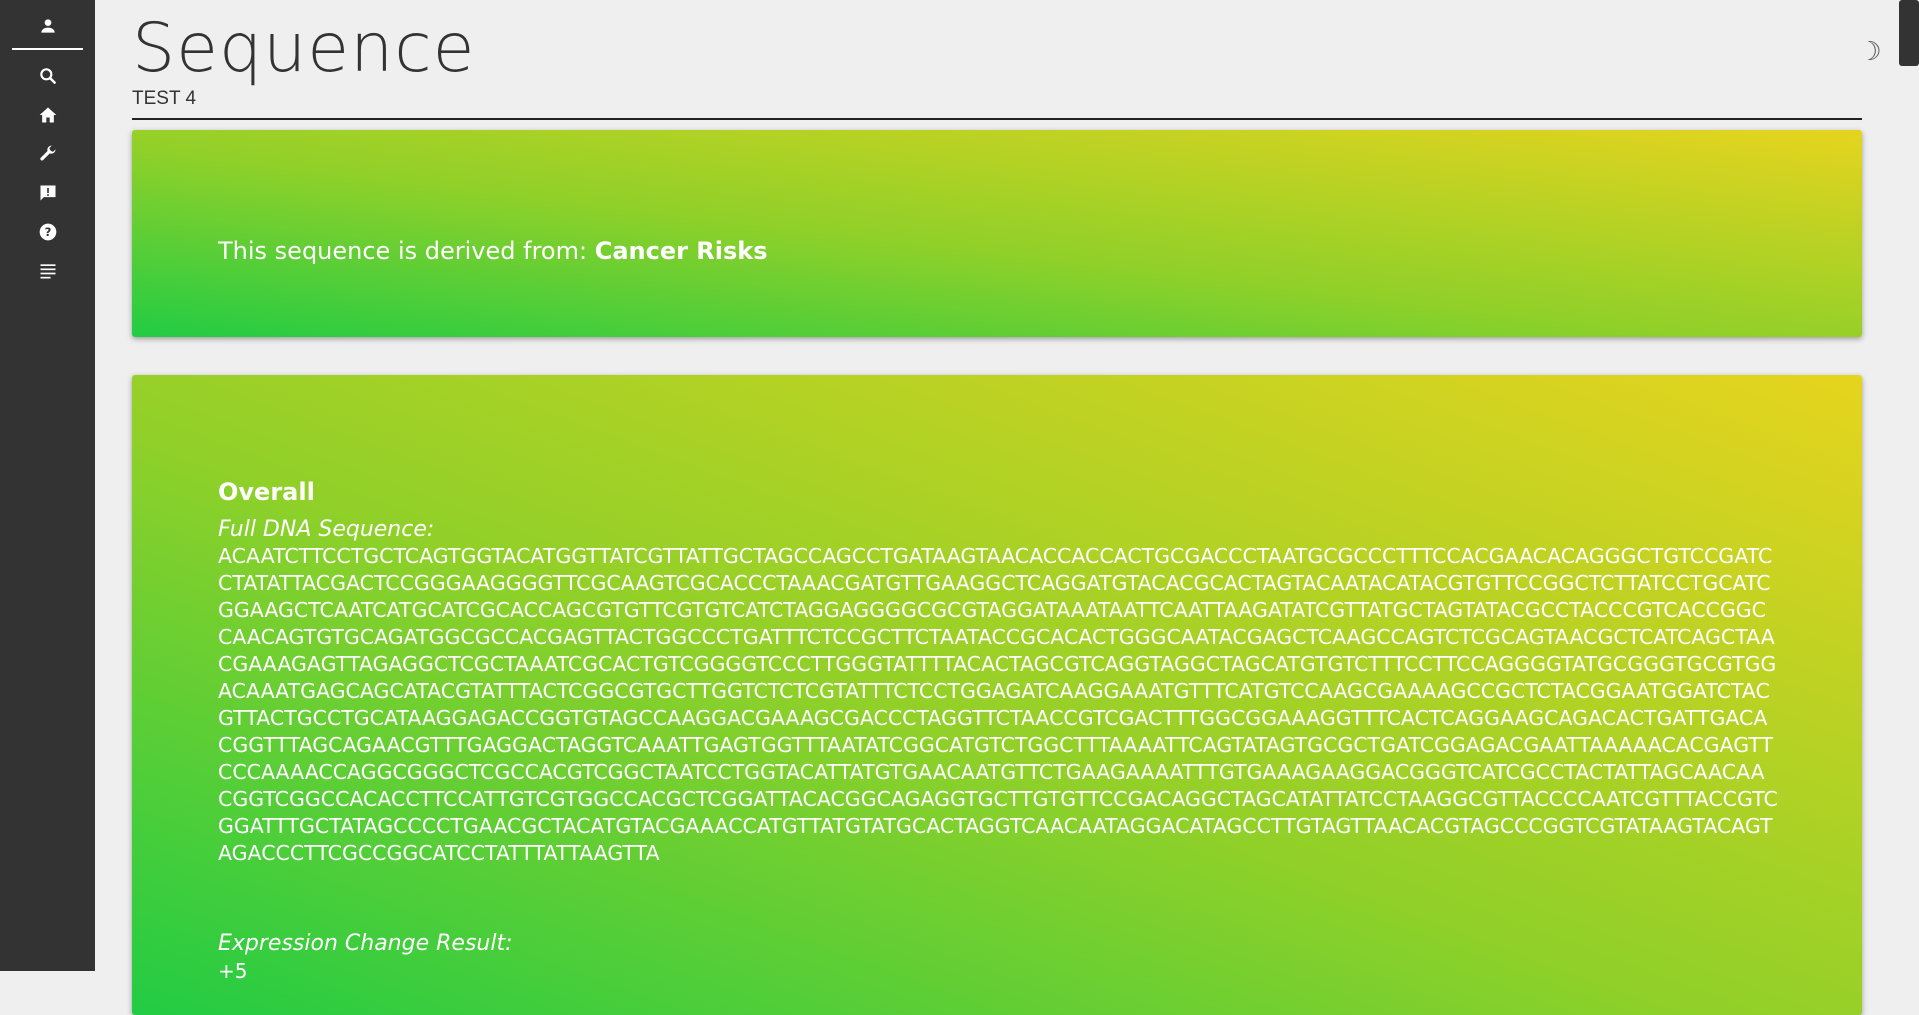 The width and height of the screenshot is (1919, 1015). I want to click on feedback-icon, so click(48, 195).